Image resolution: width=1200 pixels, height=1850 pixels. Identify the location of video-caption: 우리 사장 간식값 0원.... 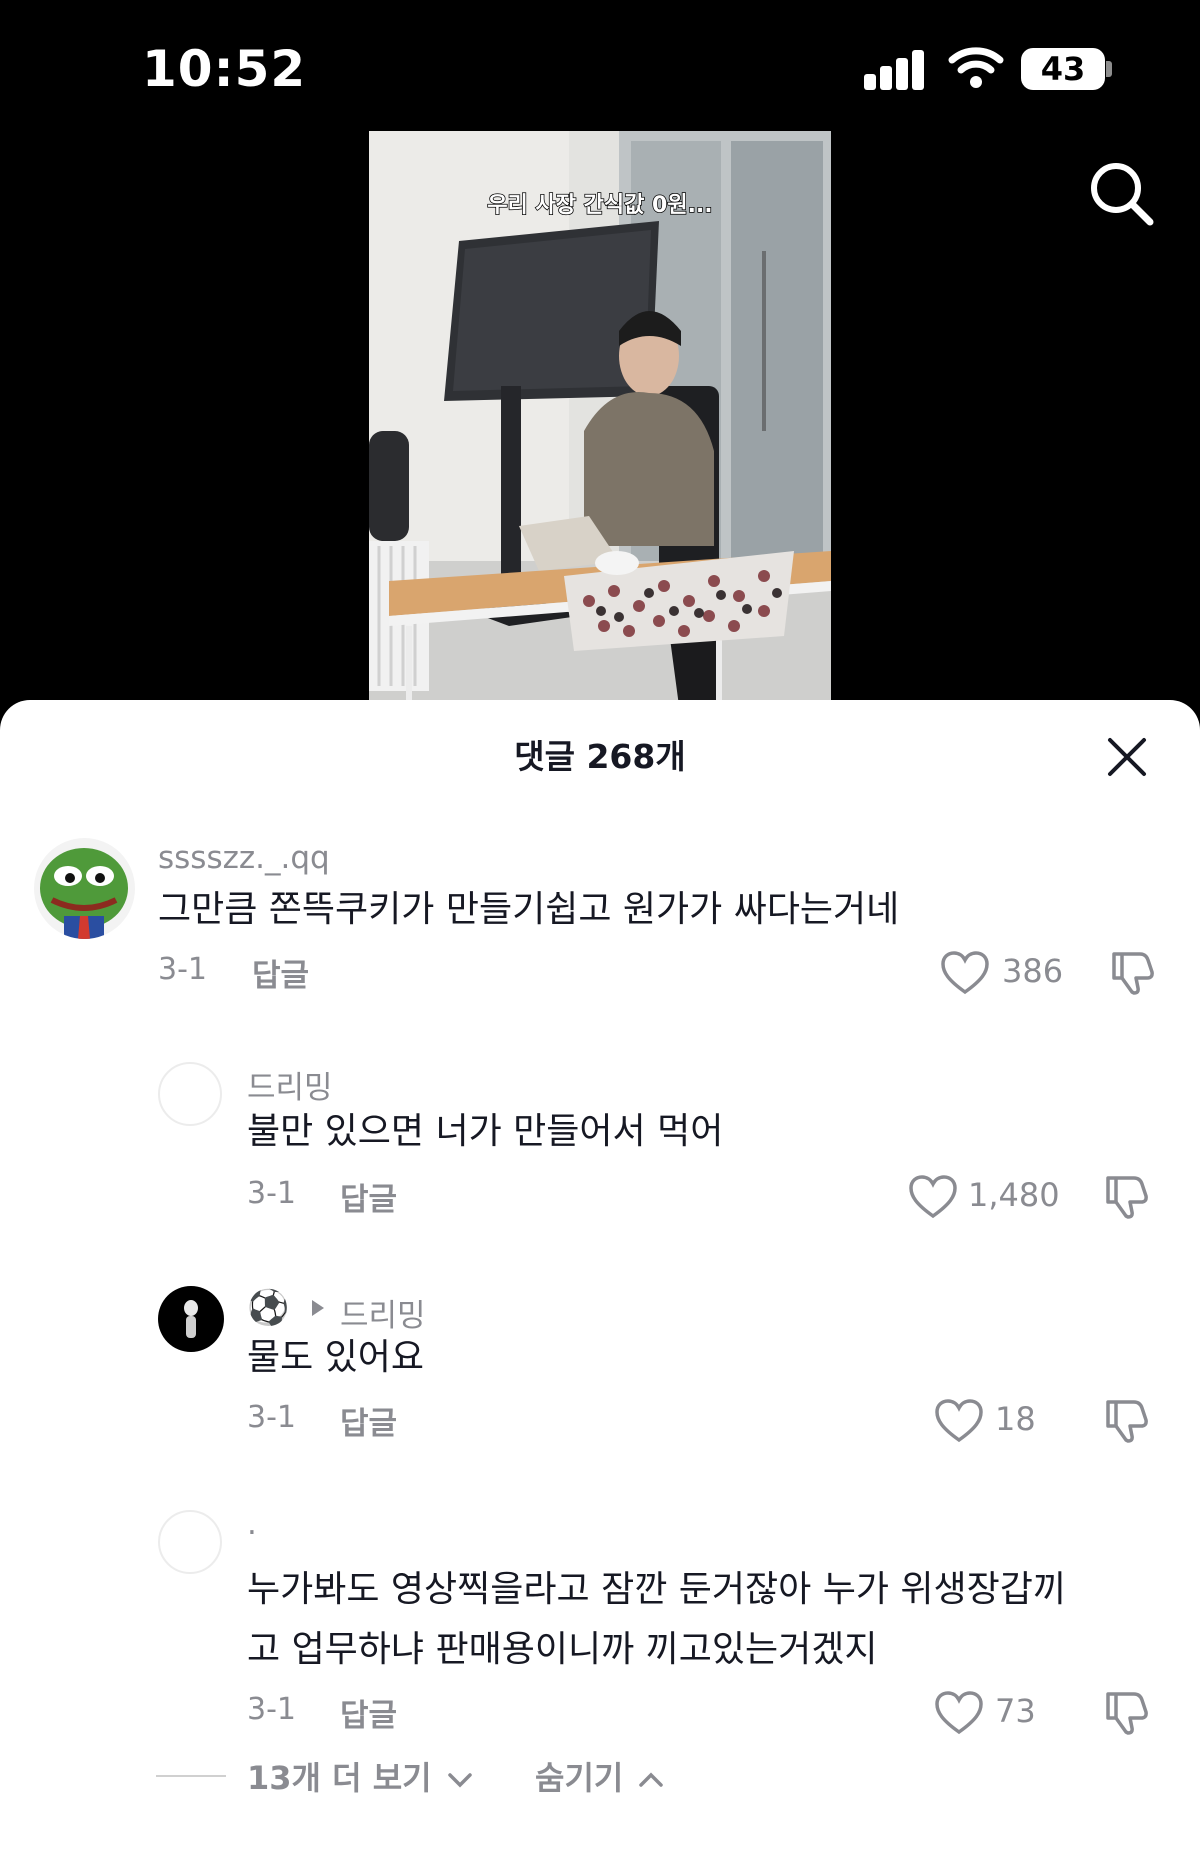
(600, 205).